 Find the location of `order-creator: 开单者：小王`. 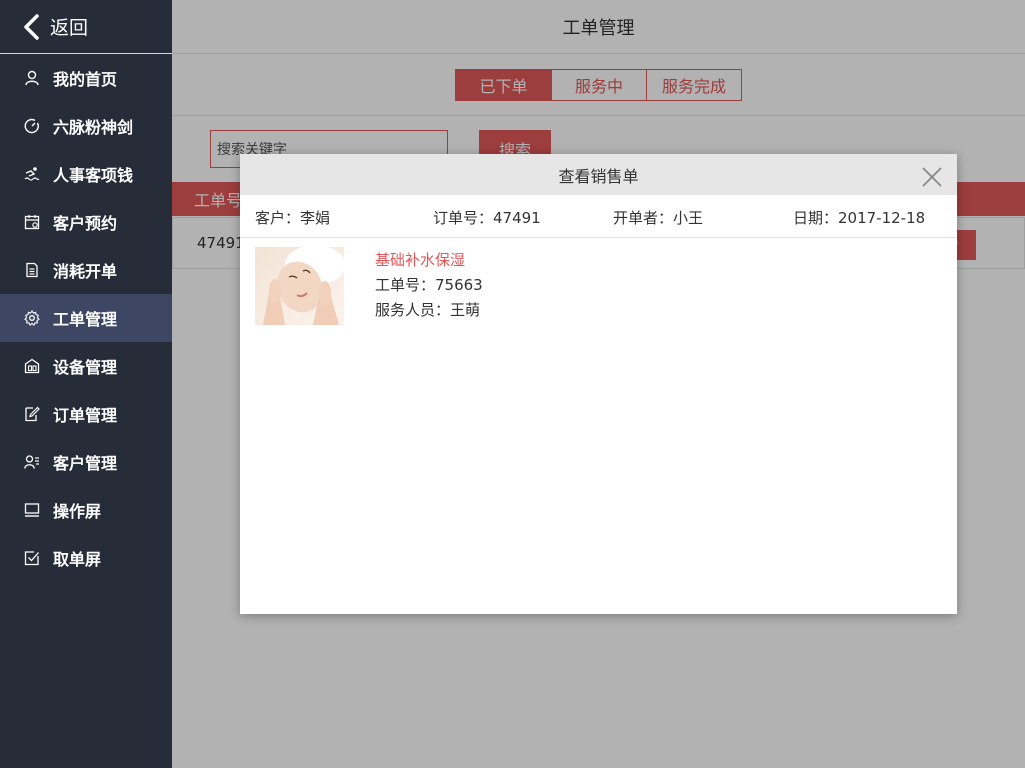

order-creator: 开单者：小王 is located at coordinates (658, 218).